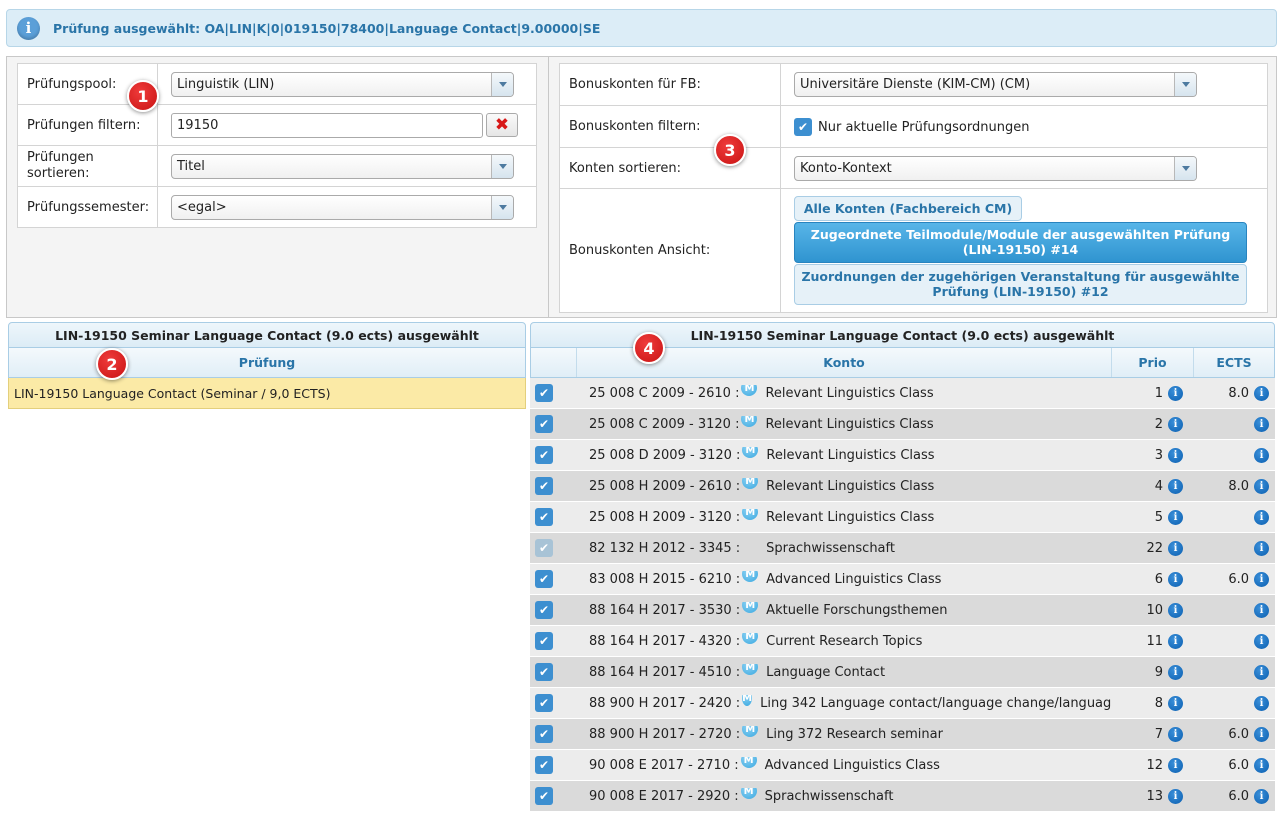 The width and height of the screenshot is (1281, 820). What do you see at coordinates (995, 168) in the screenshot?
I see `account-sort-select: Konto-Kontext` at bounding box center [995, 168].